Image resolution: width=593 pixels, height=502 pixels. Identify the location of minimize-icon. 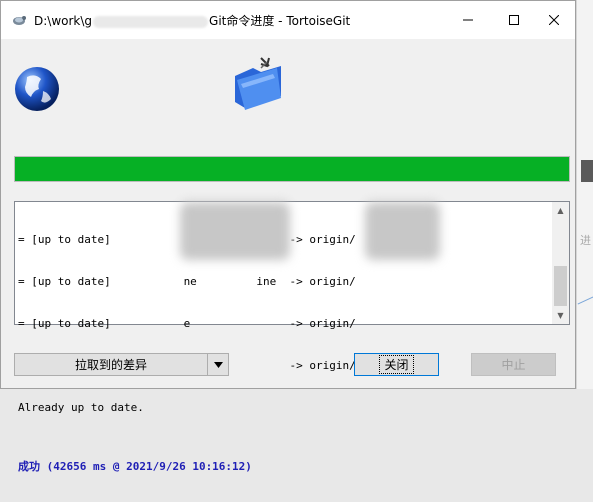
(468, 20).